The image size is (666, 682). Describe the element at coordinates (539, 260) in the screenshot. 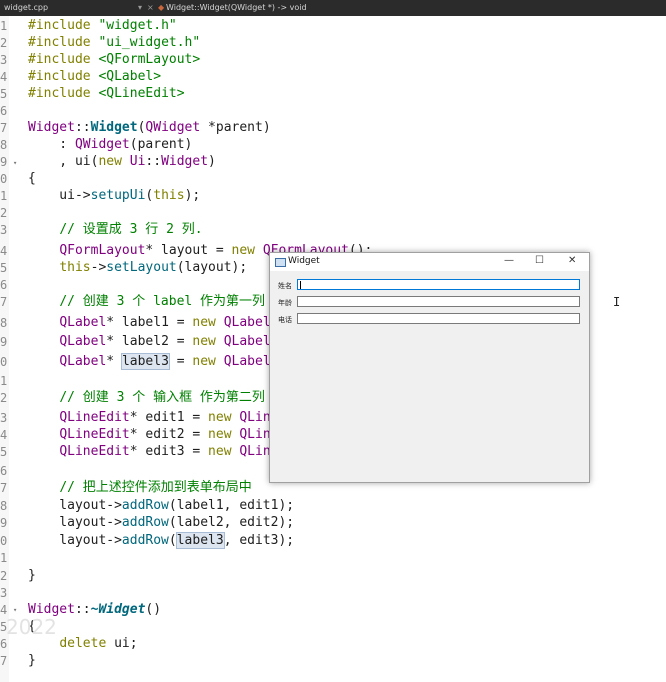

I see `maximize-button: ☐` at that location.